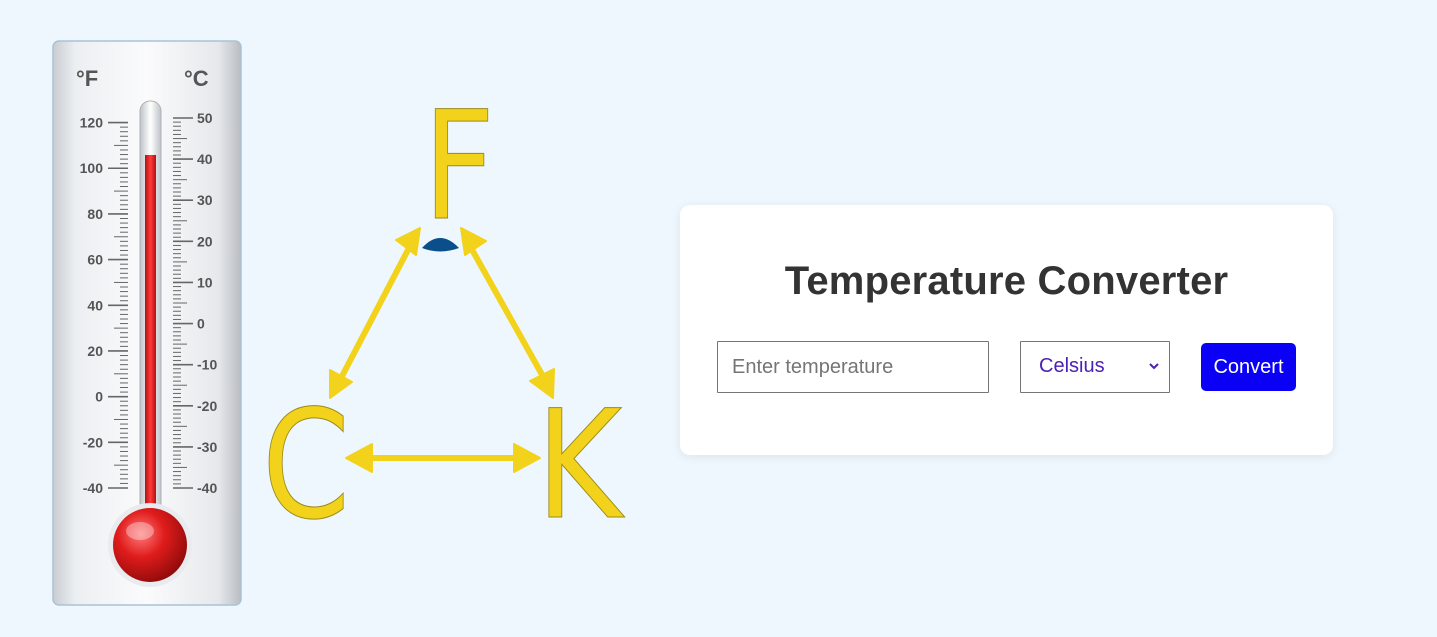 This screenshot has width=1437, height=637. What do you see at coordinates (93, 488) in the screenshot?
I see `fahrenheit-tick-label: -40` at bounding box center [93, 488].